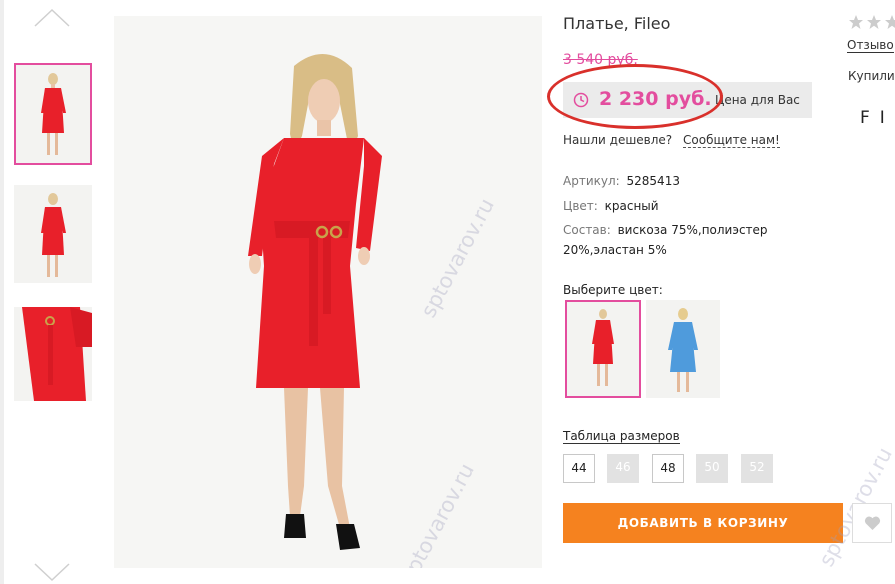 Image resolution: width=895 pixels, height=584 pixels. What do you see at coordinates (683, 349) in the screenshot?
I see `color-swatch-blue` at bounding box center [683, 349].